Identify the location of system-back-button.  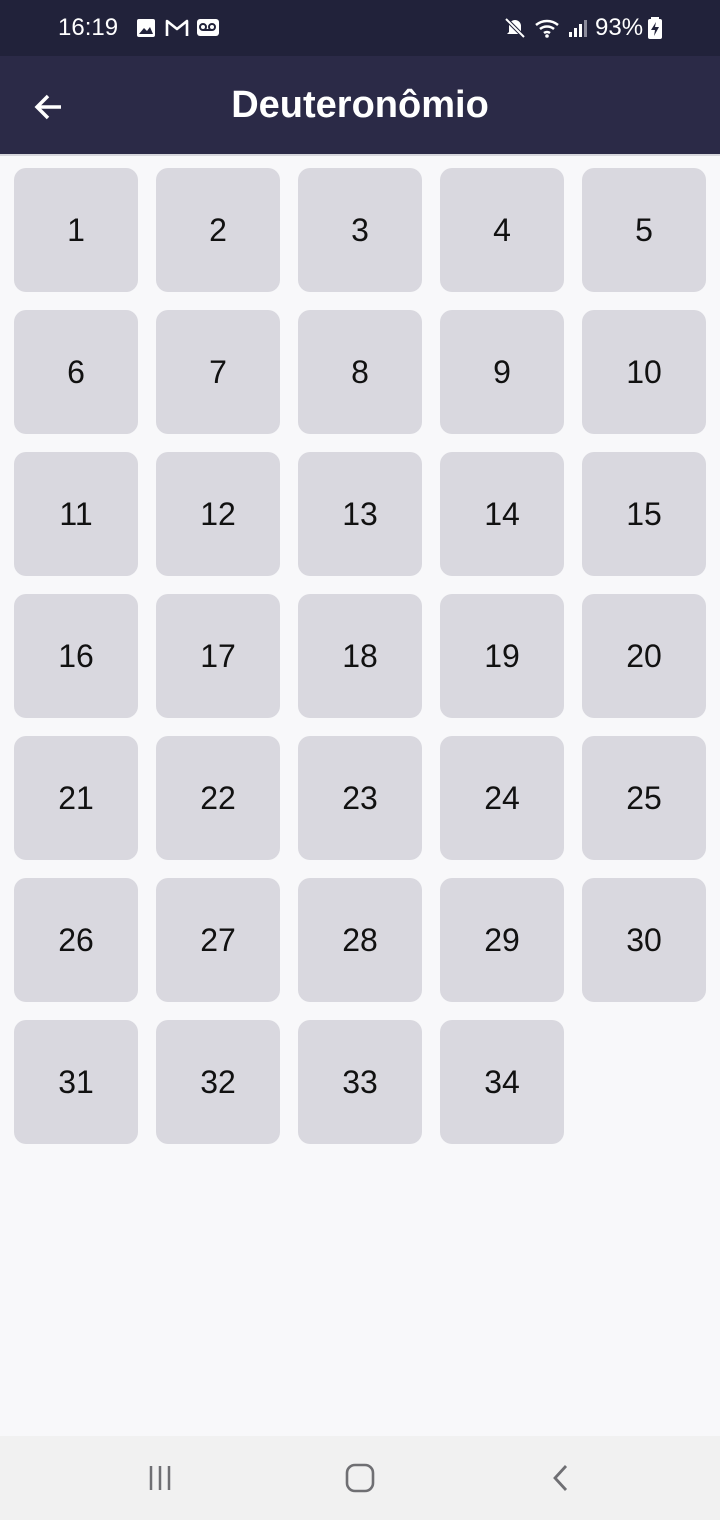
(562, 1478).